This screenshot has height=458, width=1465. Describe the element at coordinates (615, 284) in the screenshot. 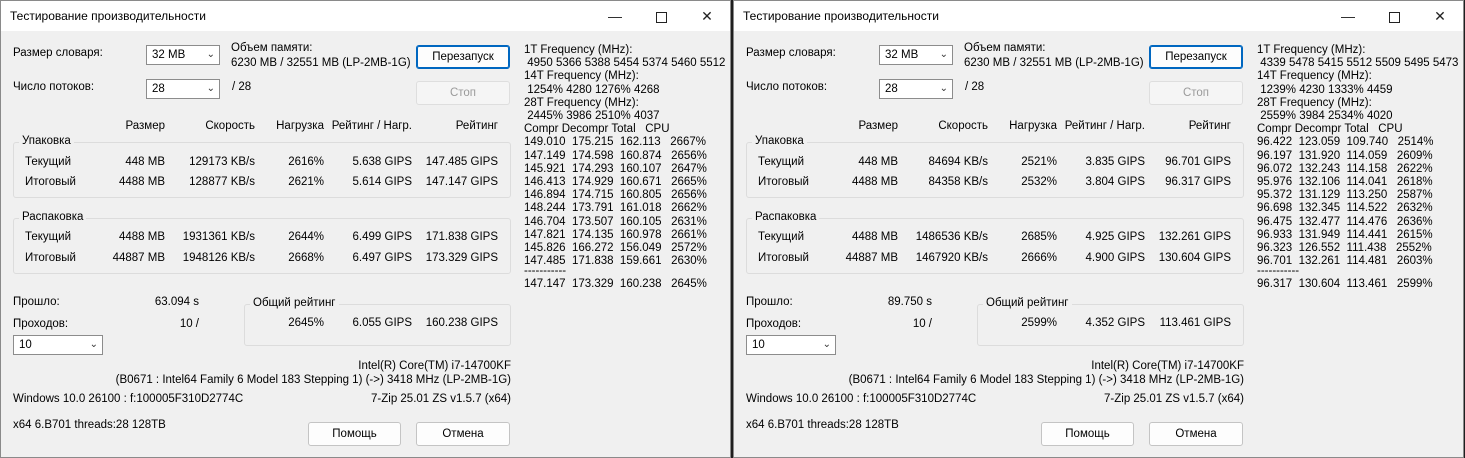

I see `log-total-line: 147.147 173.329 160.238 2645%` at that location.